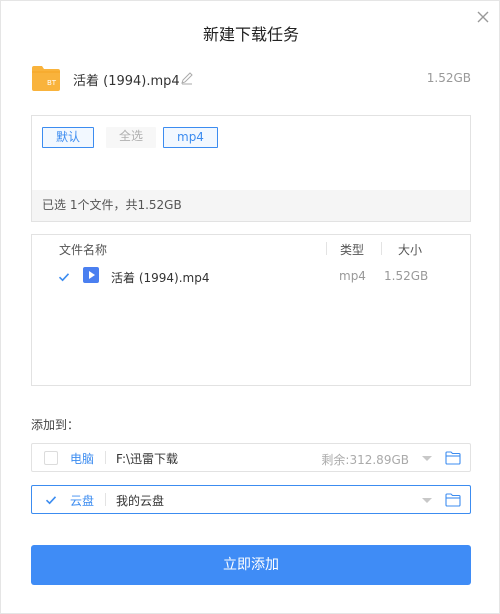 This screenshot has height=614, width=500. What do you see at coordinates (82, 501) in the screenshot?
I see `destination-cloud-label: 云盘` at bounding box center [82, 501].